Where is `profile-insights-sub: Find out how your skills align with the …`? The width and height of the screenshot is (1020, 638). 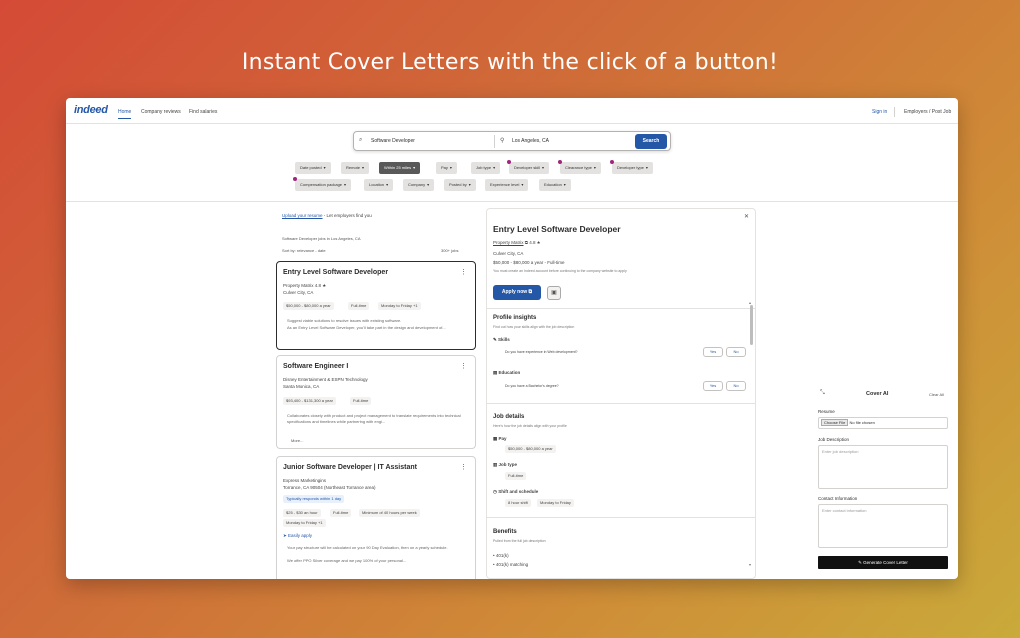
profile-insights-sub: Find out how your skills align with the … is located at coordinates (534, 327).